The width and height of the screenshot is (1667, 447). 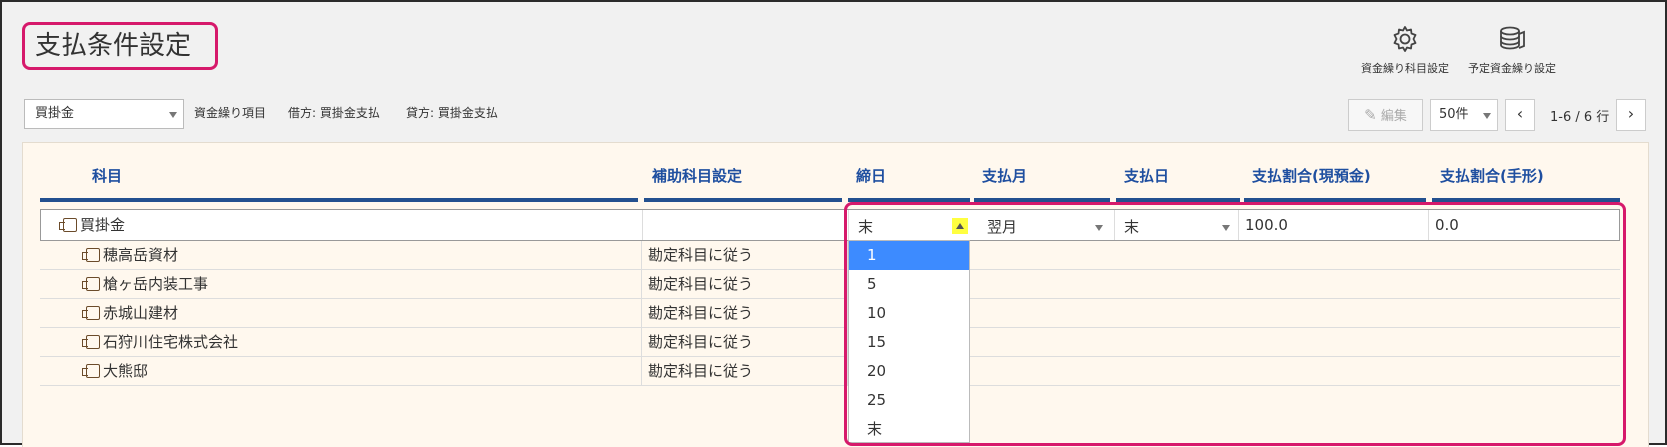 What do you see at coordinates (341, 371) in the screenshot?
I see `subject-cell: 大熊邸` at bounding box center [341, 371].